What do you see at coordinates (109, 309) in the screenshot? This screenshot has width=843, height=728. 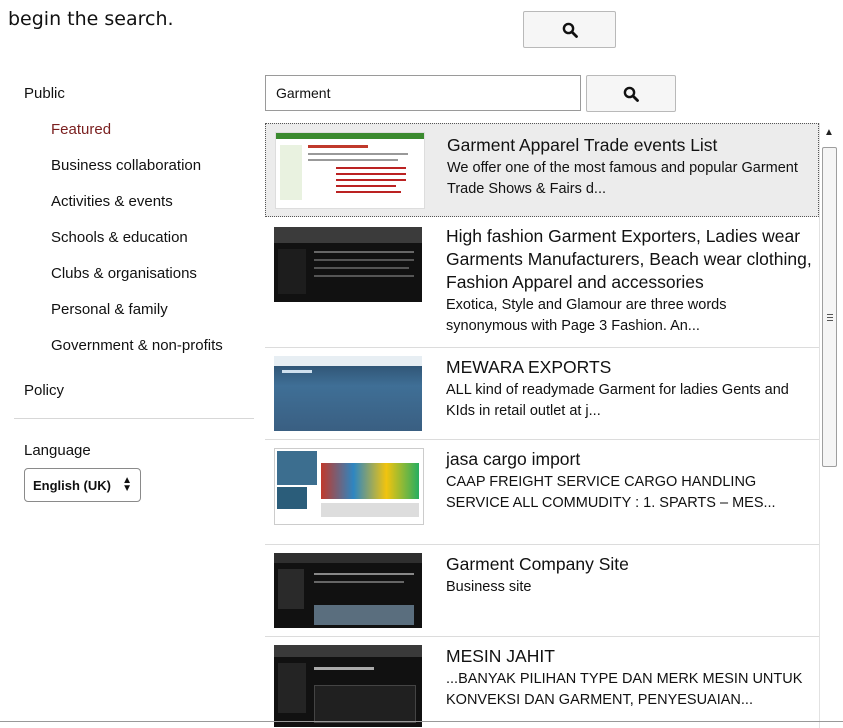 I see `sidebar-item-personal-family: Personal & family` at bounding box center [109, 309].